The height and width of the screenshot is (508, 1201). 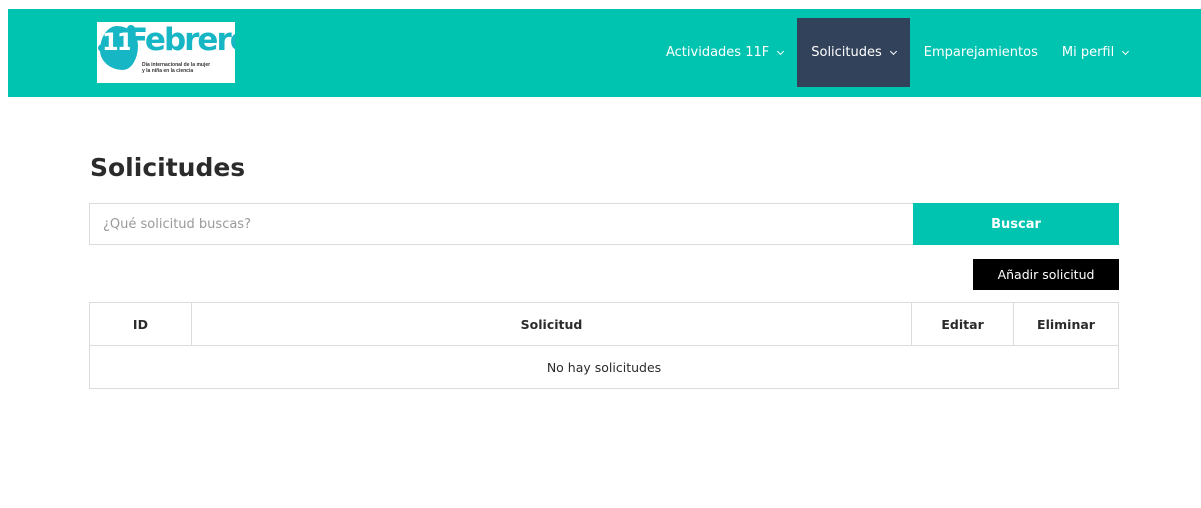 I want to click on nav-item-mi-perfil: Mi perfil, so click(x=1095, y=52).